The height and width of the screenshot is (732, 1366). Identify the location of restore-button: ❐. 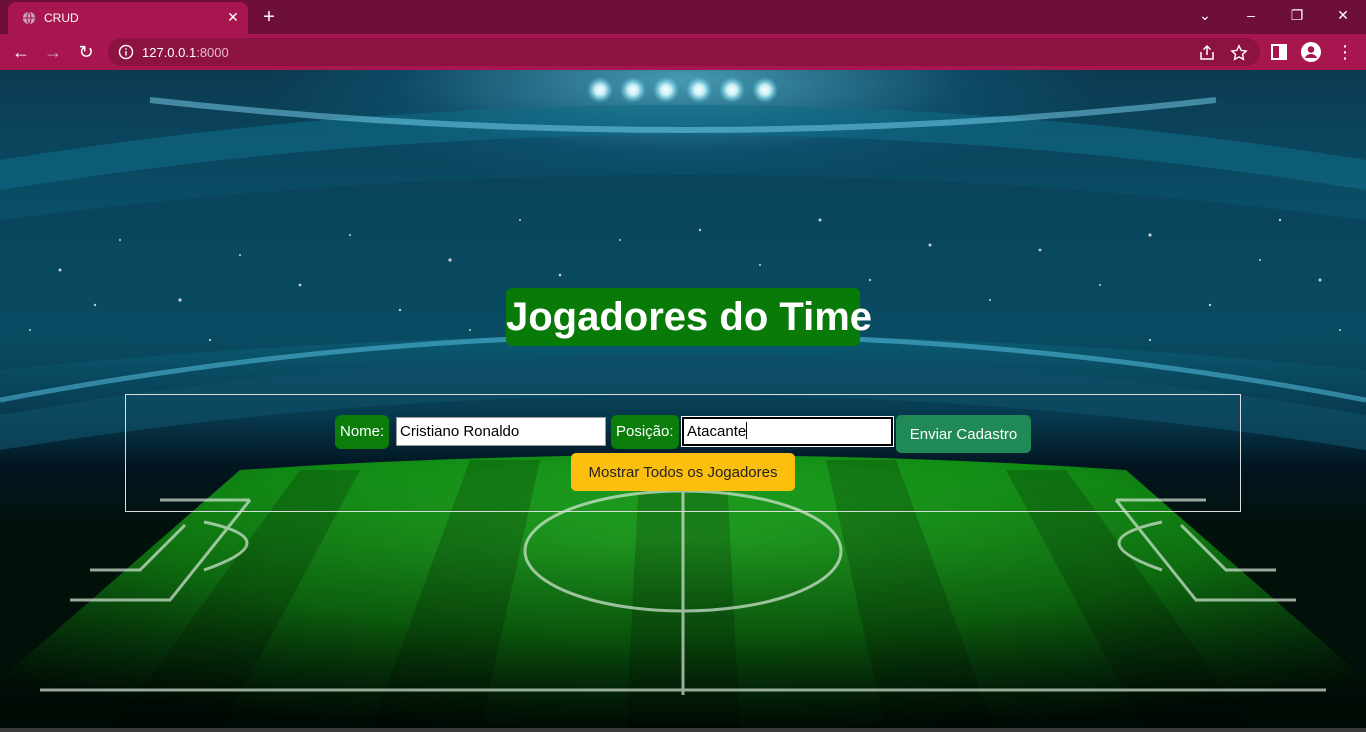
(1297, 15).